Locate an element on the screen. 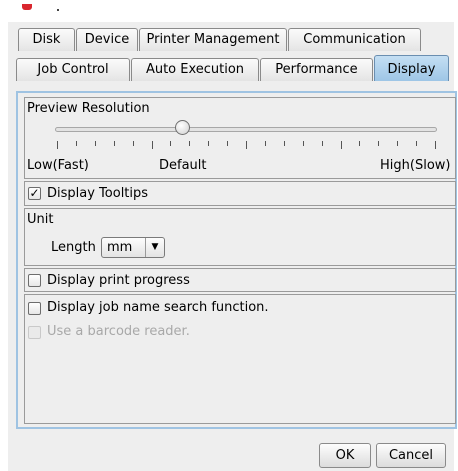 Image resolution: width=458 pixels, height=471 pixels. job-search-checkbox is located at coordinates (34, 308).